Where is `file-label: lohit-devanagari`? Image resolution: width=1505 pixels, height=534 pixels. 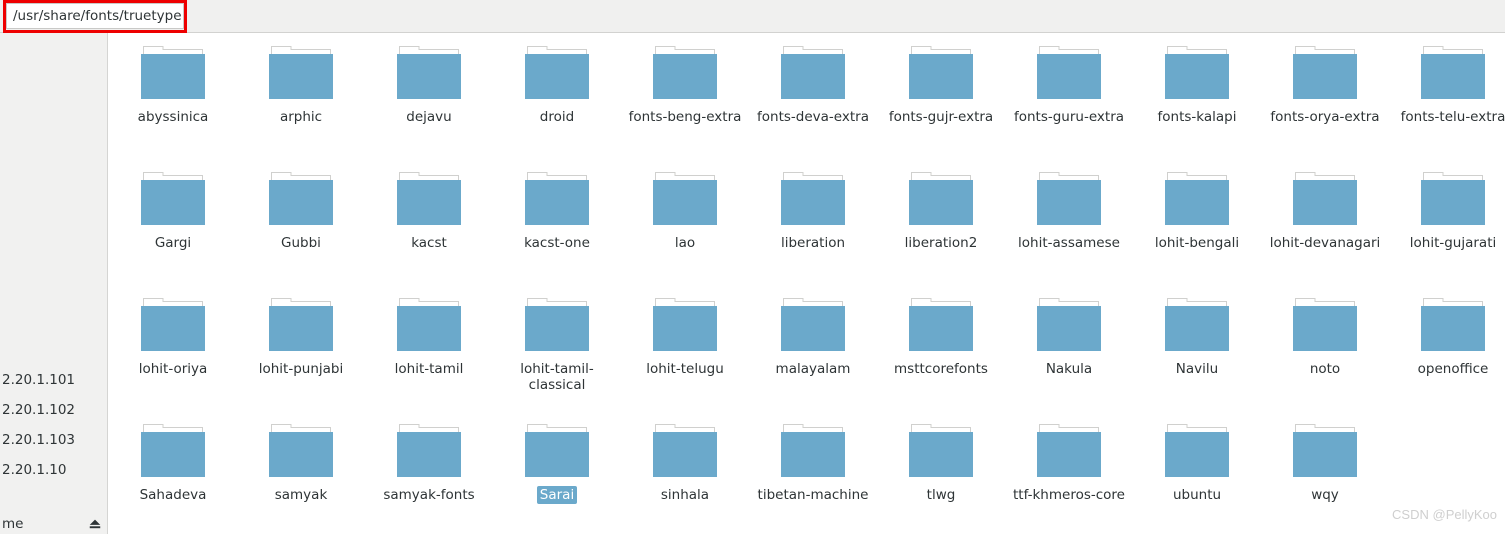 file-label: lohit-devanagari is located at coordinates (1325, 243).